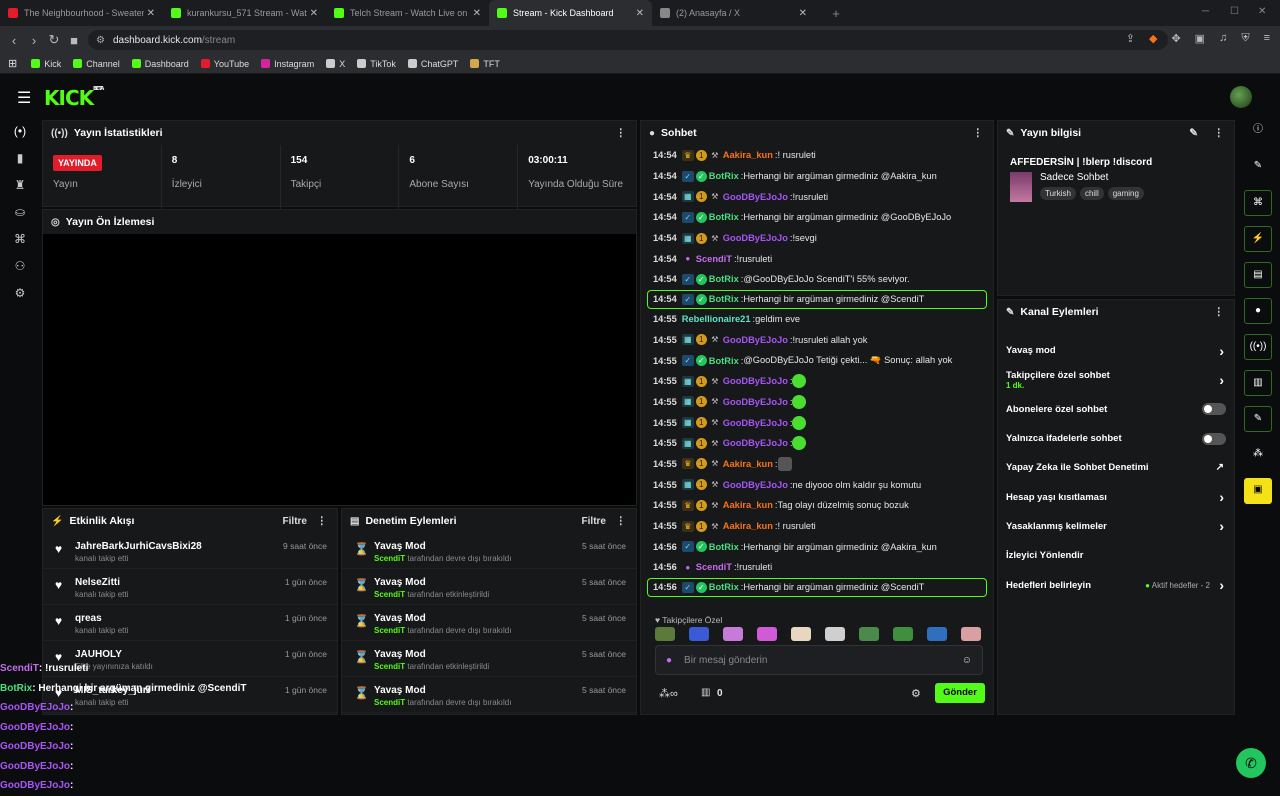 The width and height of the screenshot is (1280, 796). What do you see at coordinates (817, 258) in the screenshot?
I see `chat-message: 14:54 ● ScendiT: !rusruleti` at bounding box center [817, 258].